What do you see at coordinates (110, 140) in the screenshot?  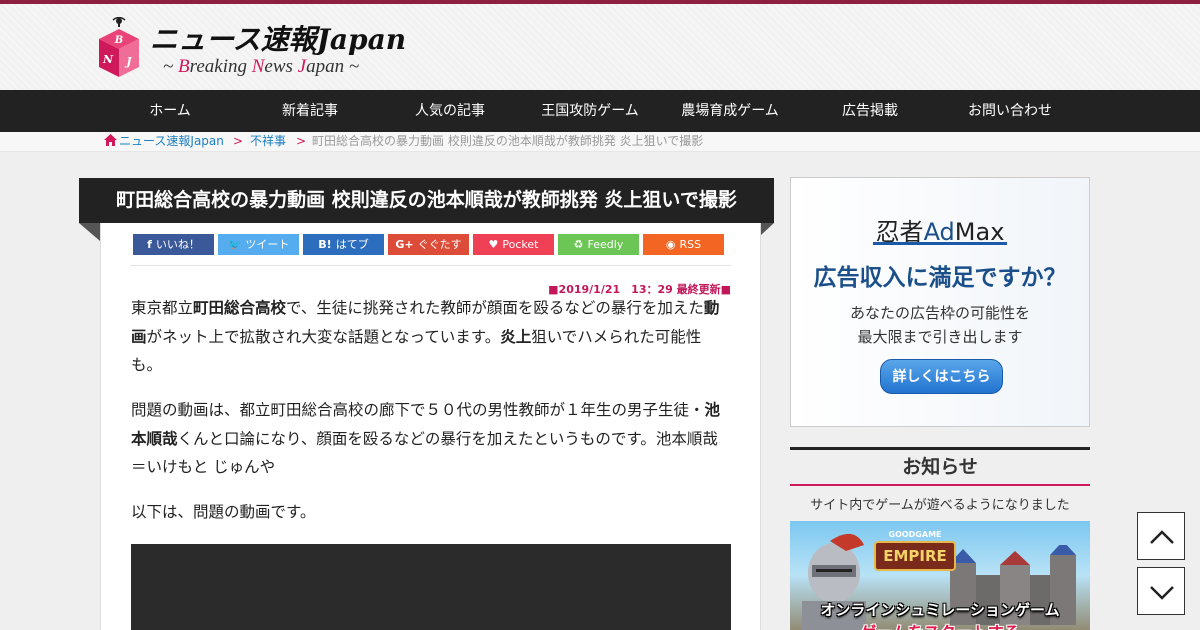 I see `home-icon` at bounding box center [110, 140].